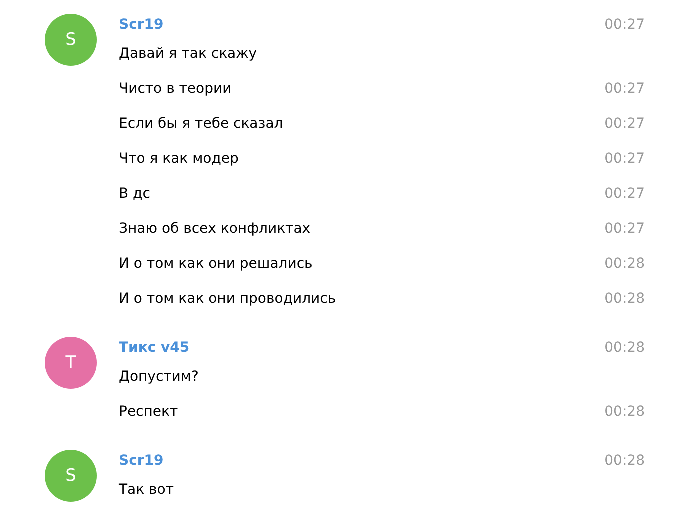 This screenshot has height=511, width=688. What do you see at coordinates (216, 264) in the screenshot?
I see `message-text: И о том как они решались` at bounding box center [216, 264].